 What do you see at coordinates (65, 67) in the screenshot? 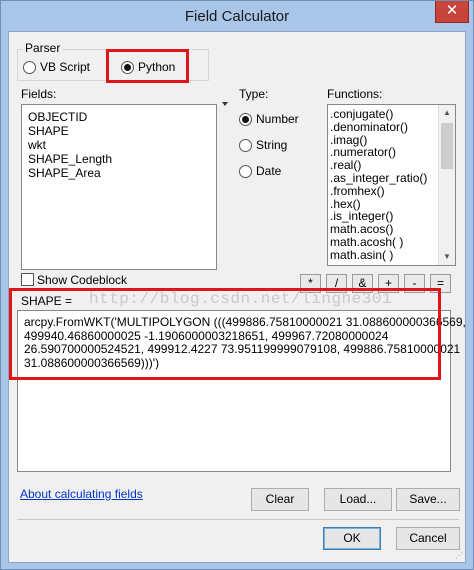
I see `parser-vbscript-label: VB Script` at bounding box center [65, 67].